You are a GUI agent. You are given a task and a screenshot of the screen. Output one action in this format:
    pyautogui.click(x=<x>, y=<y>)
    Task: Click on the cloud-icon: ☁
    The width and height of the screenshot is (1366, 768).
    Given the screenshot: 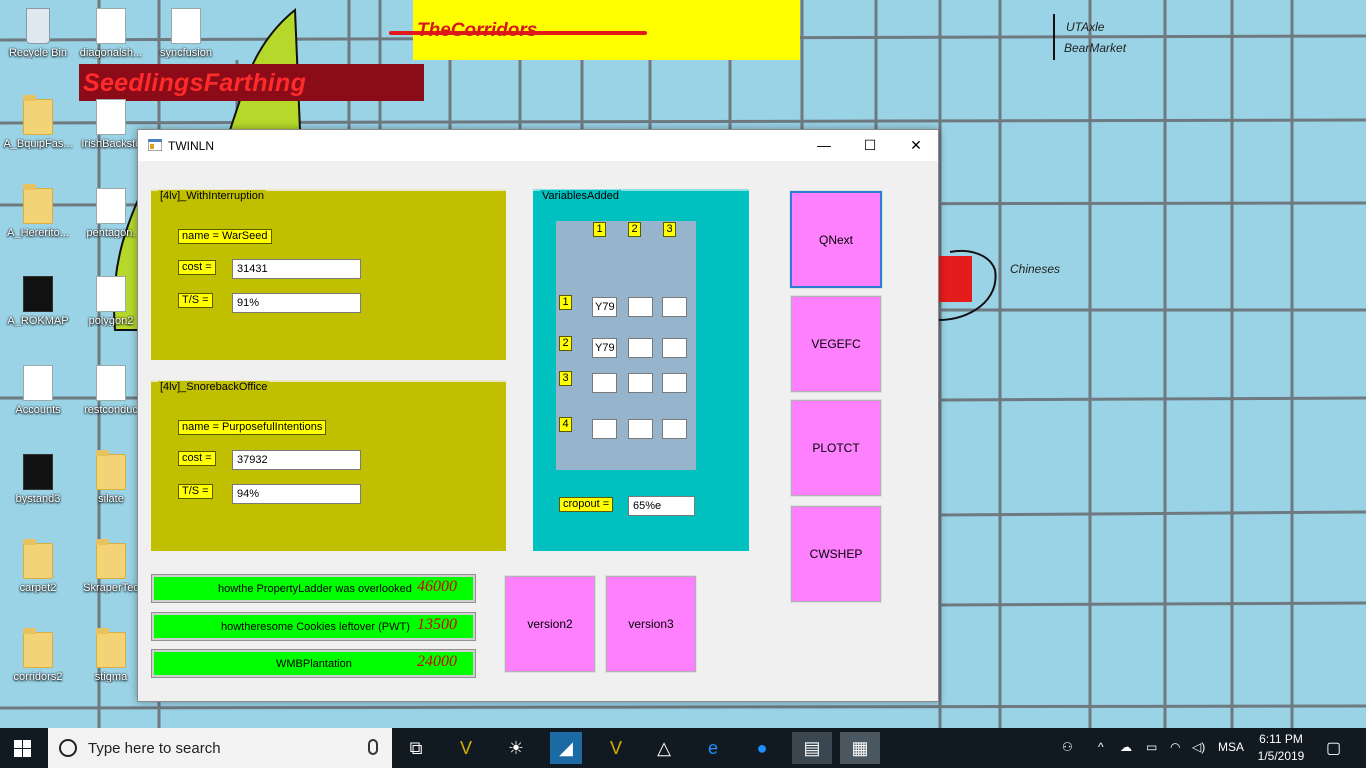 What is the action you would take?
    pyautogui.click(x=1126, y=747)
    